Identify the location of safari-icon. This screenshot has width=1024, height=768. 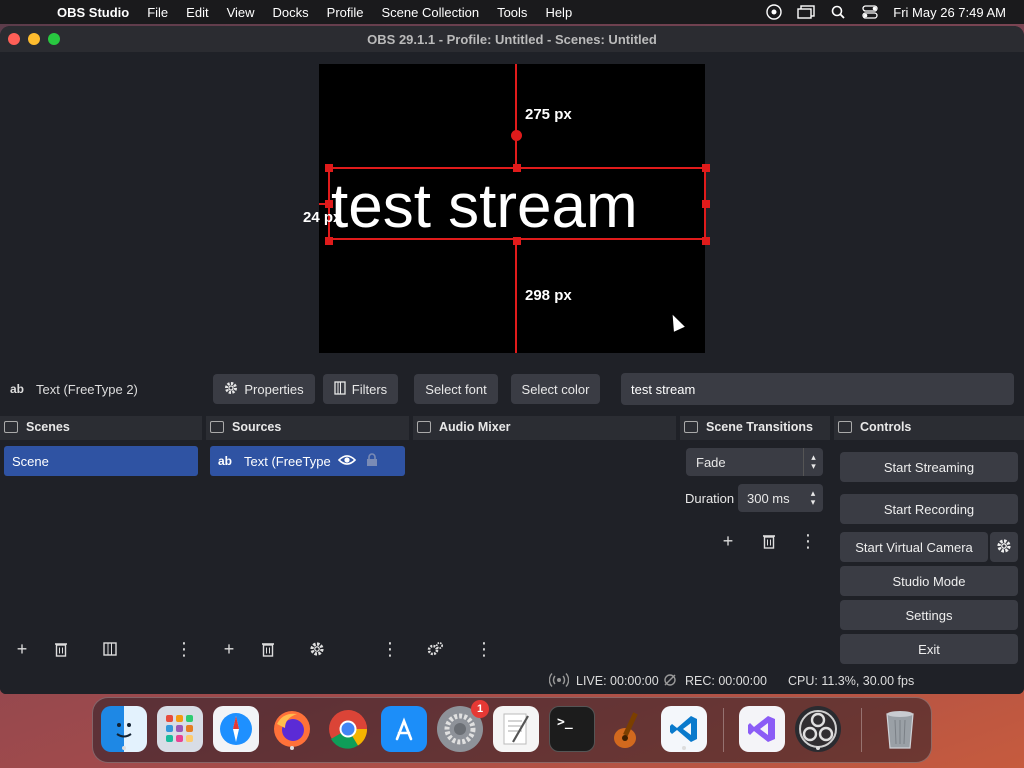
(236, 729).